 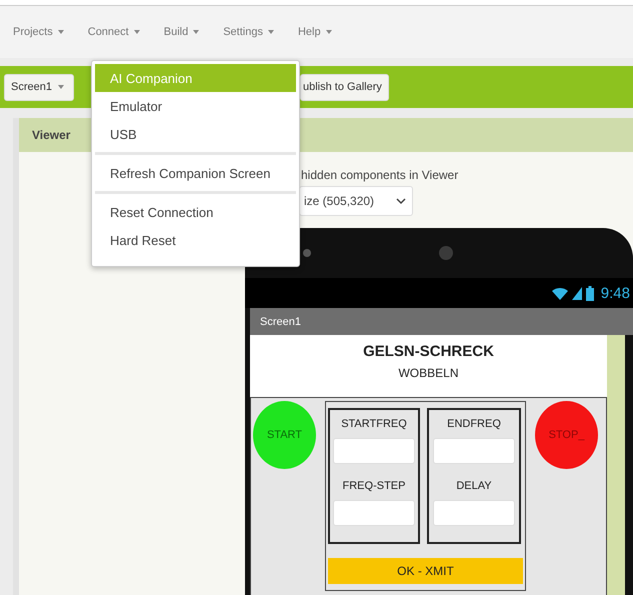 What do you see at coordinates (615, 293) in the screenshot?
I see `status-time: 9:48` at bounding box center [615, 293].